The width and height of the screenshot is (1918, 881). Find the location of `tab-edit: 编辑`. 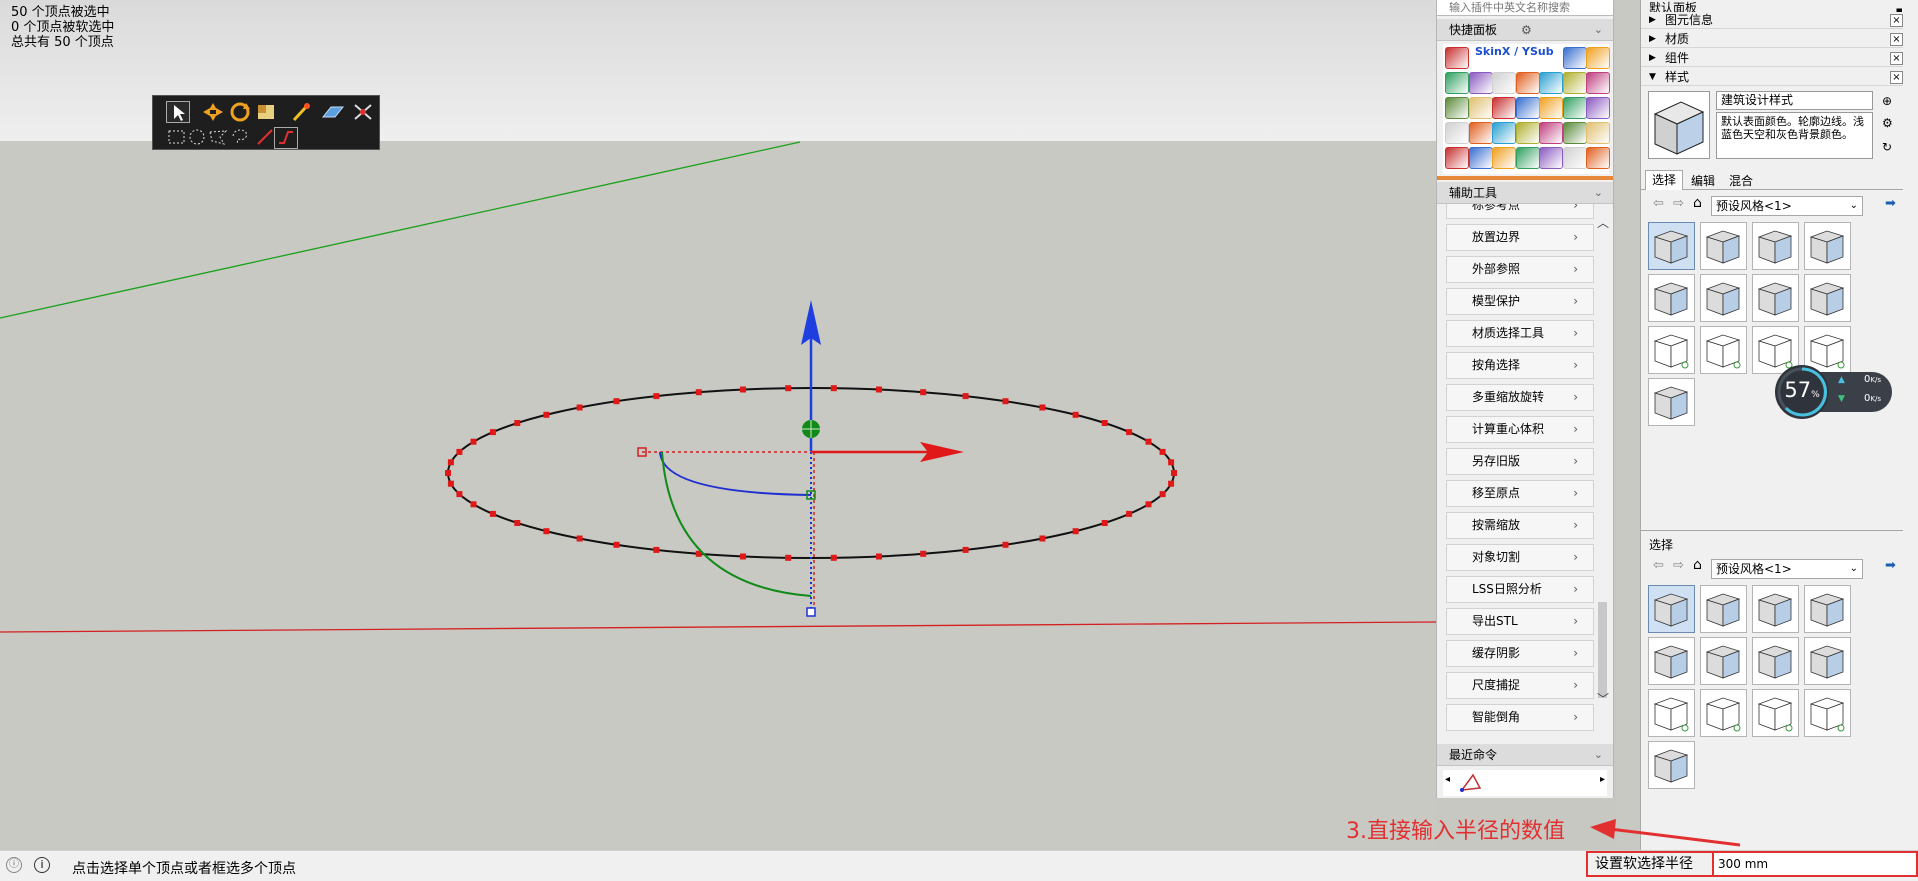

tab-edit: 编辑 is located at coordinates (1703, 181).